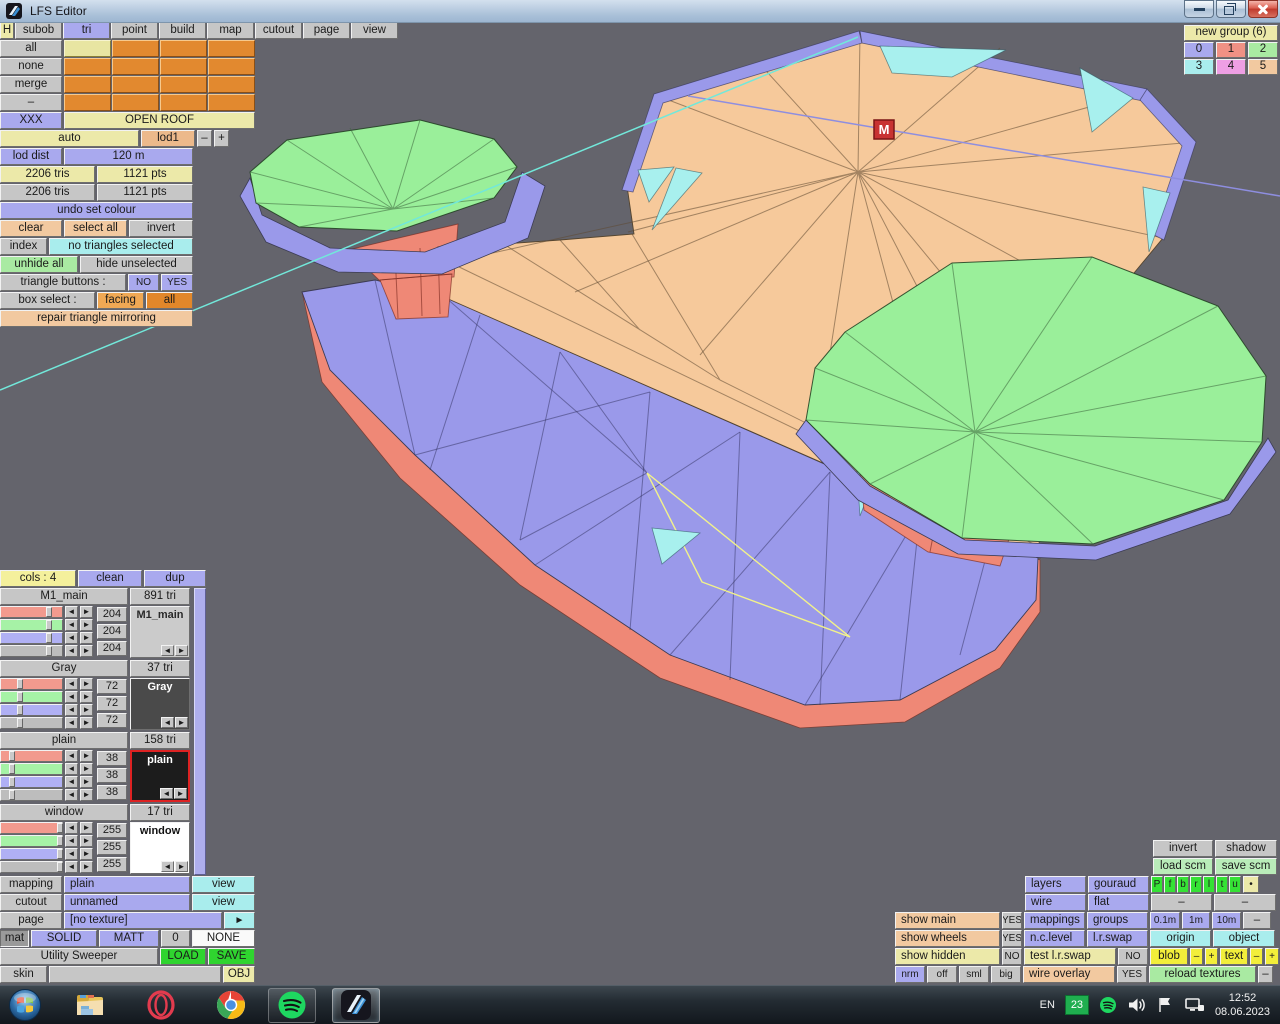 This screenshot has height=1024, width=1280. I want to click on mapping-value: plain, so click(127, 884).